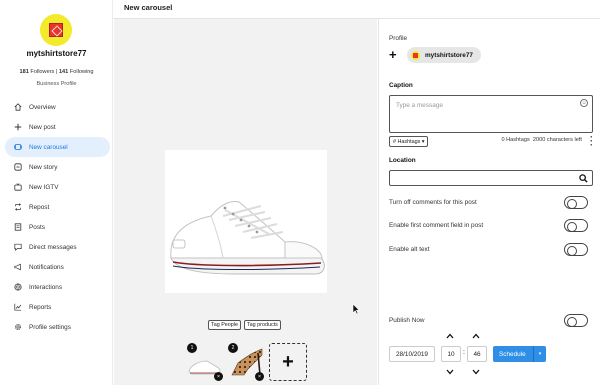 The height and width of the screenshot is (385, 600). I want to click on chip-avatar-icon, so click(415, 55).